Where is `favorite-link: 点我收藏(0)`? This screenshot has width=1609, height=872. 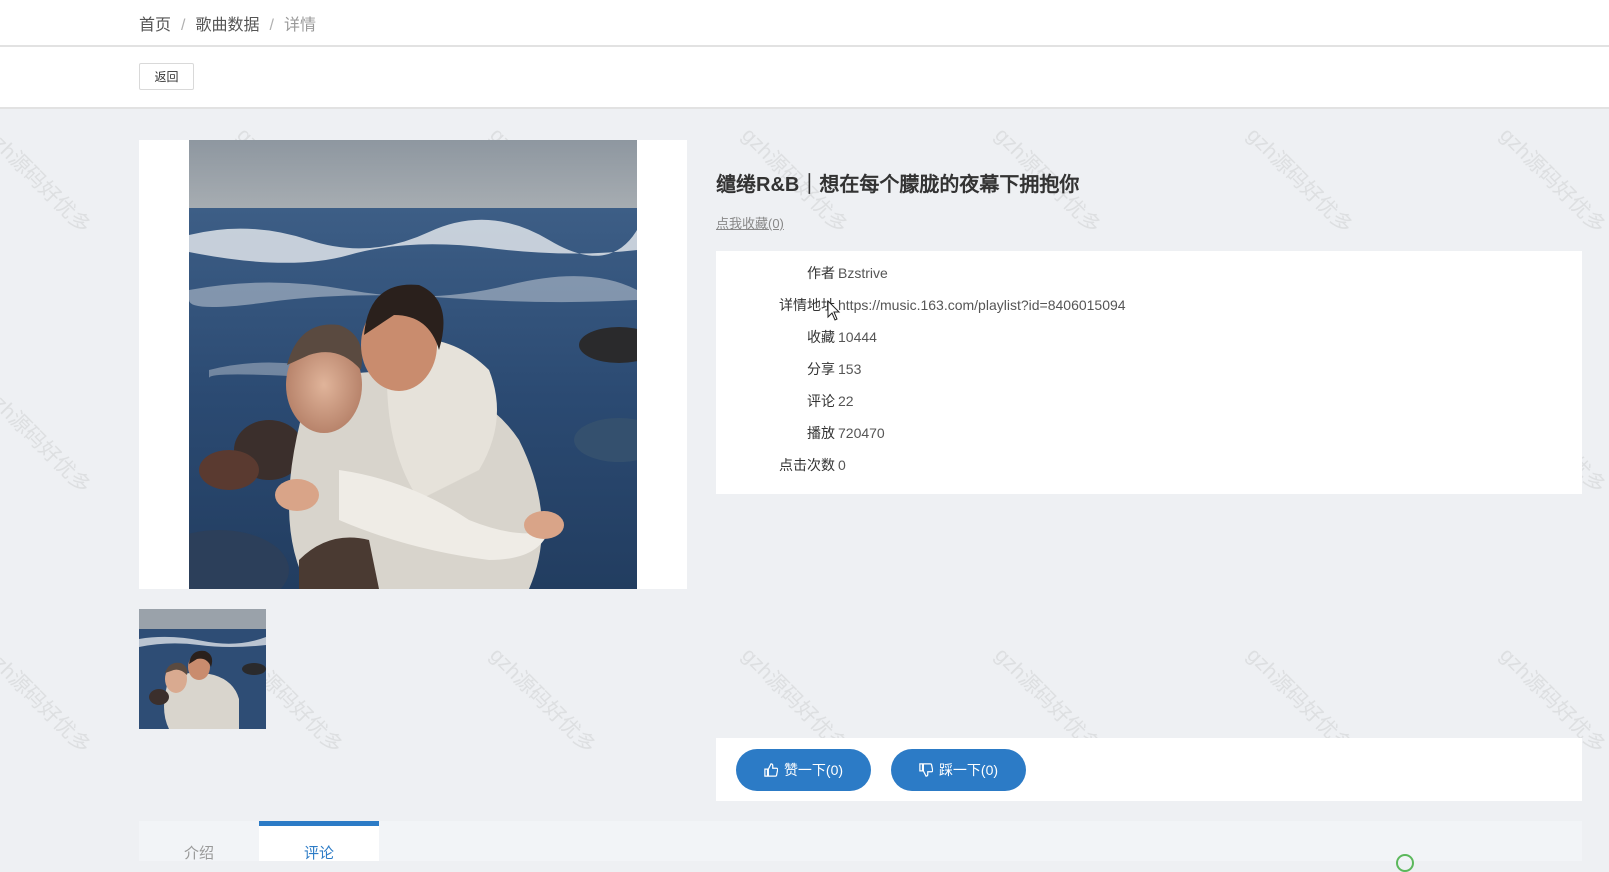
favorite-link: 点我收藏(0) is located at coordinates (750, 222).